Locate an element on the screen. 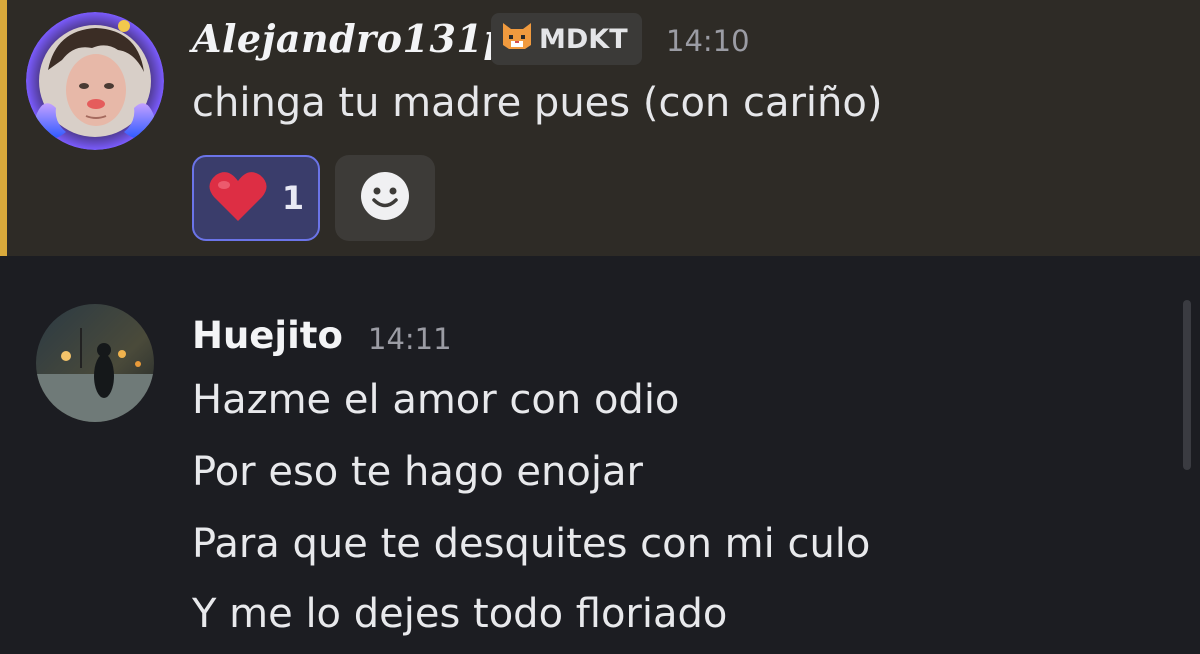  clan-tag: MDKT is located at coordinates (566, 39).